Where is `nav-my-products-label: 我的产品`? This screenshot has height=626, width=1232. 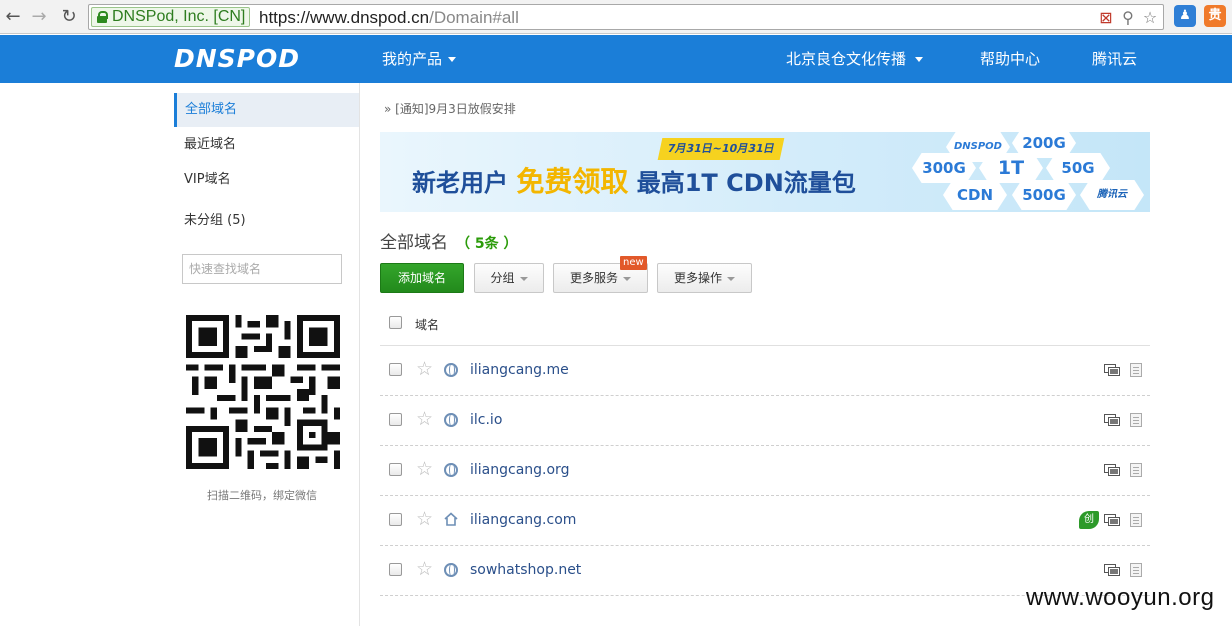 nav-my-products-label: 我的产品 is located at coordinates (412, 59).